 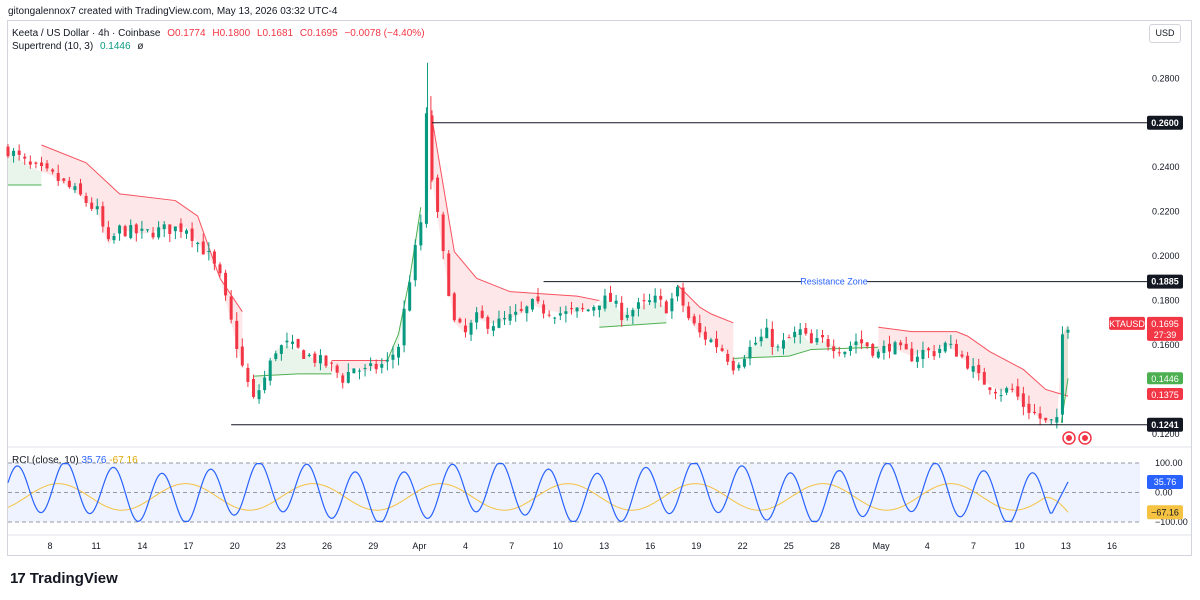 What do you see at coordinates (1165, 324) in the screenshot?
I see `price-label: 0.1695` at bounding box center [1165, 324].